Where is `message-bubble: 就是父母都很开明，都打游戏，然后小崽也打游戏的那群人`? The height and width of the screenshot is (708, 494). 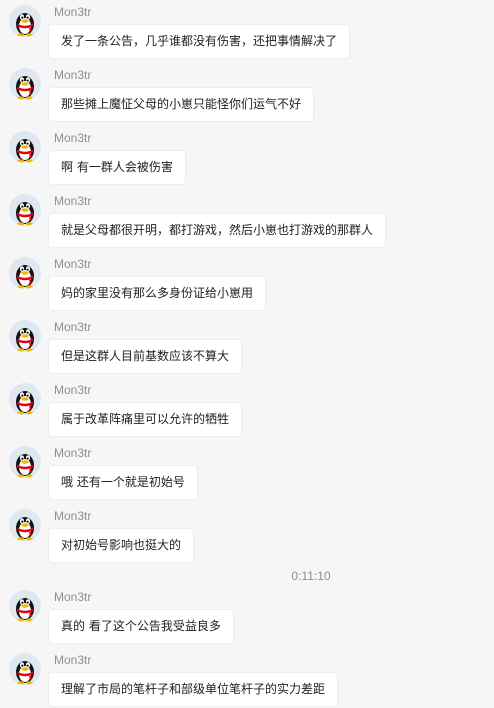
message-bubble: 就是父母都很开明，都打游戏，然后小崽也打游戏的那群人 is located at coordinates (217, 230).